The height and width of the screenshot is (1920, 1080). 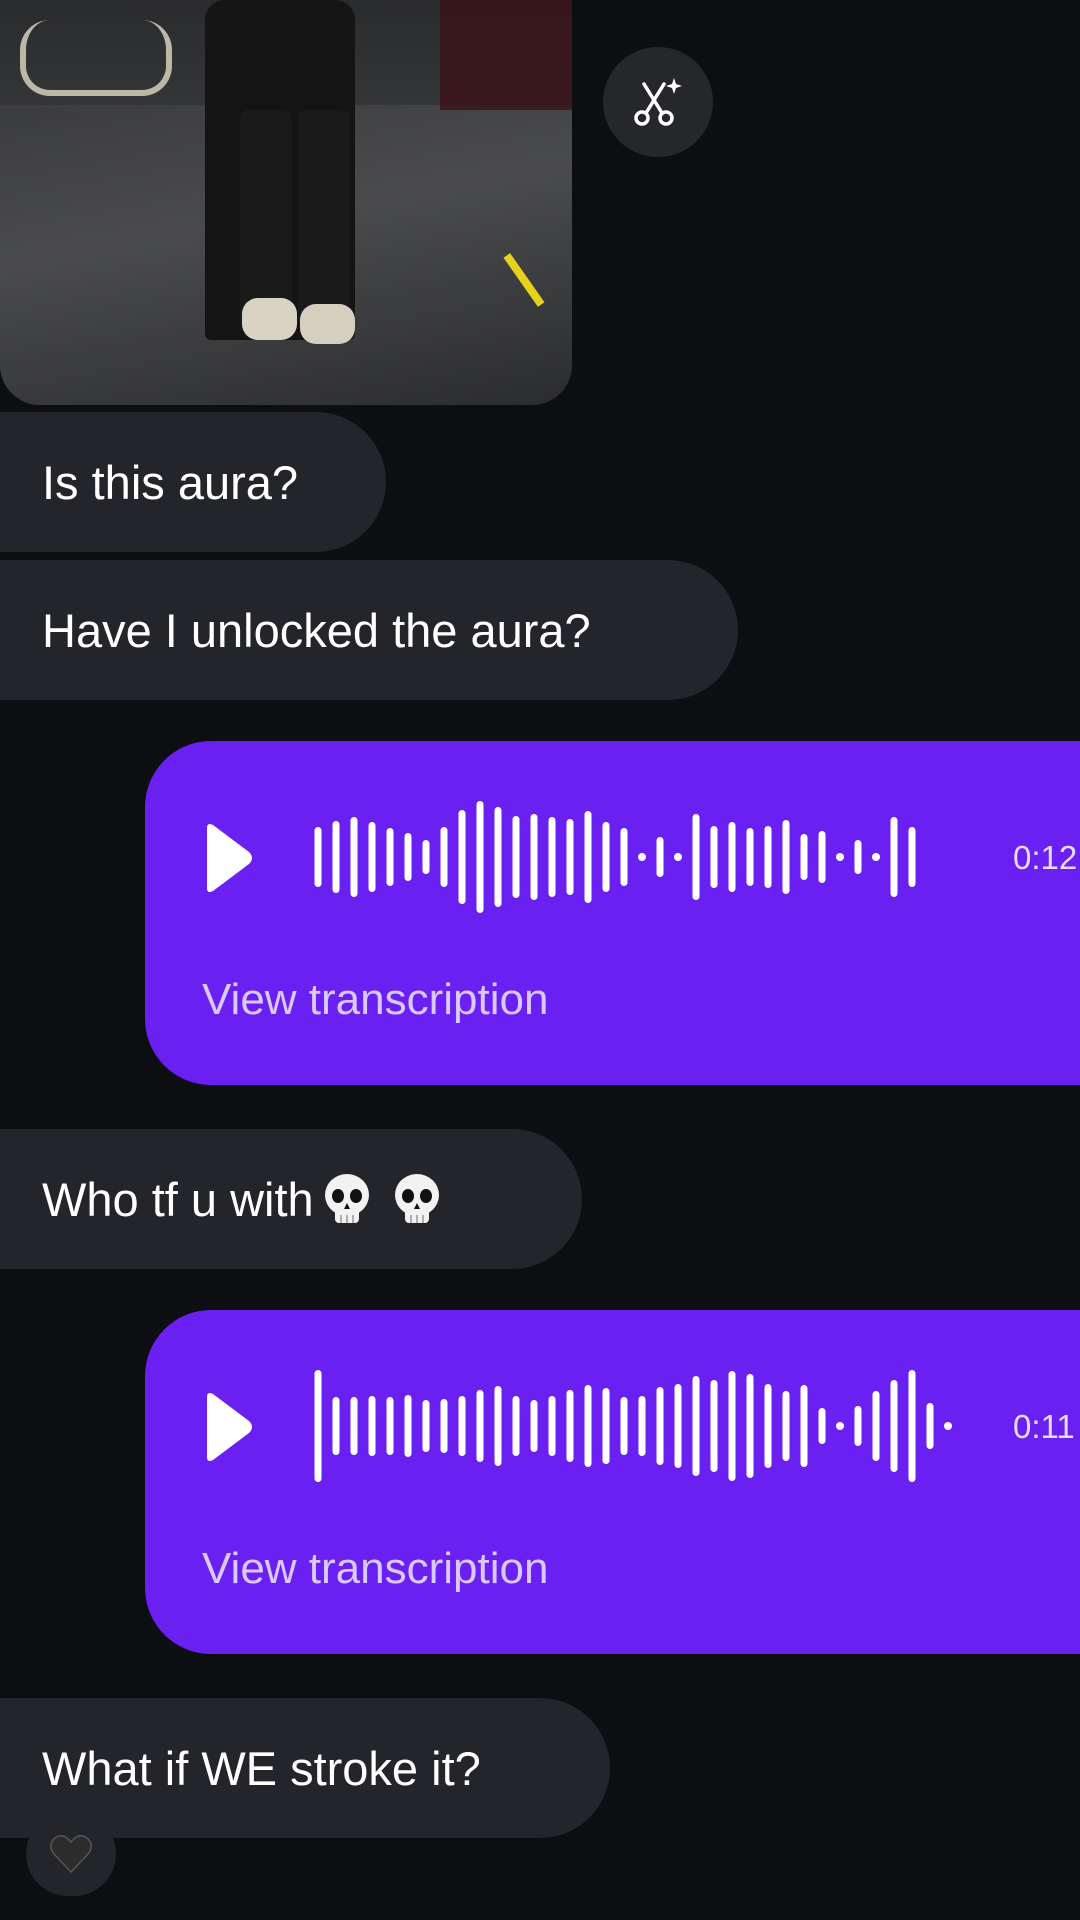 What do you see at coordinates (170, 482) in the screenshot?
I see `message-text: Is this aura?` at bounding box center [170, 482].